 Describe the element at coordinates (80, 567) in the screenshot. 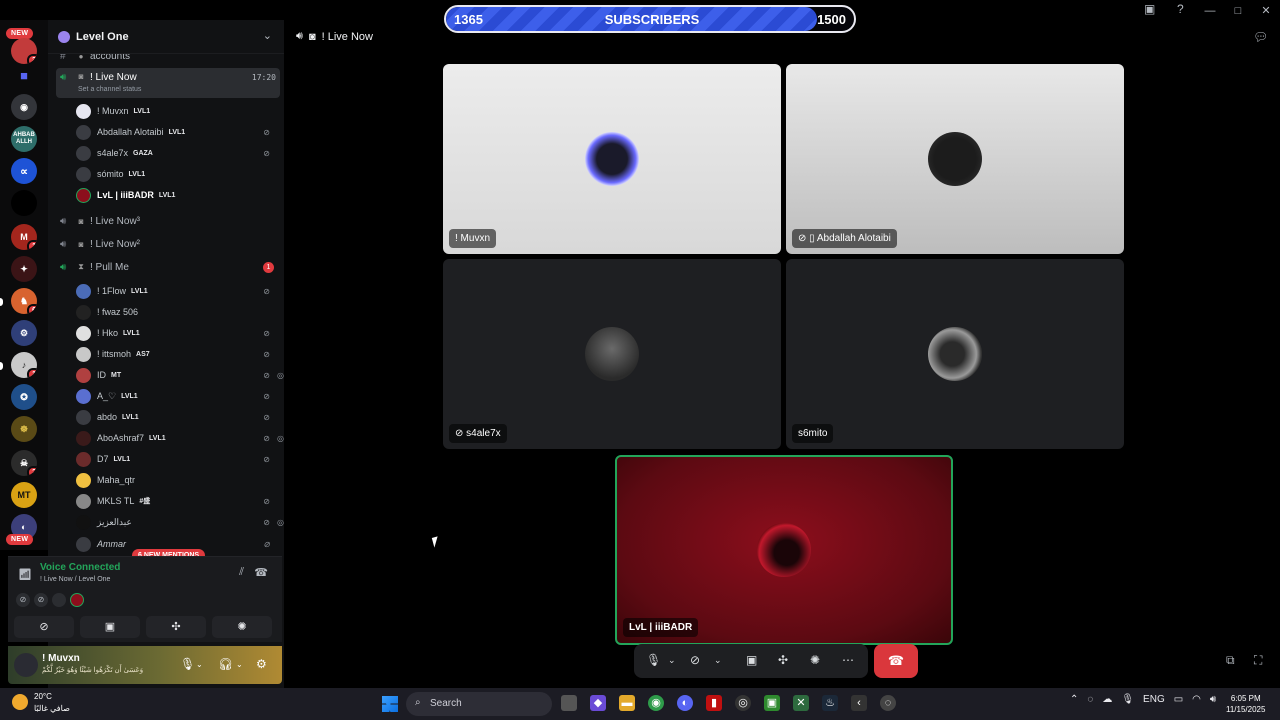

I see `voice-status-title: Voice Connected` at that location.